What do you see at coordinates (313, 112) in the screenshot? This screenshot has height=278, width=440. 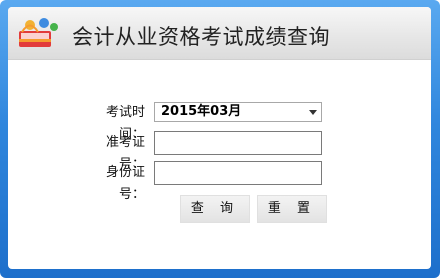 I see `chevron-down-icon` at bounding box center [313, 112].